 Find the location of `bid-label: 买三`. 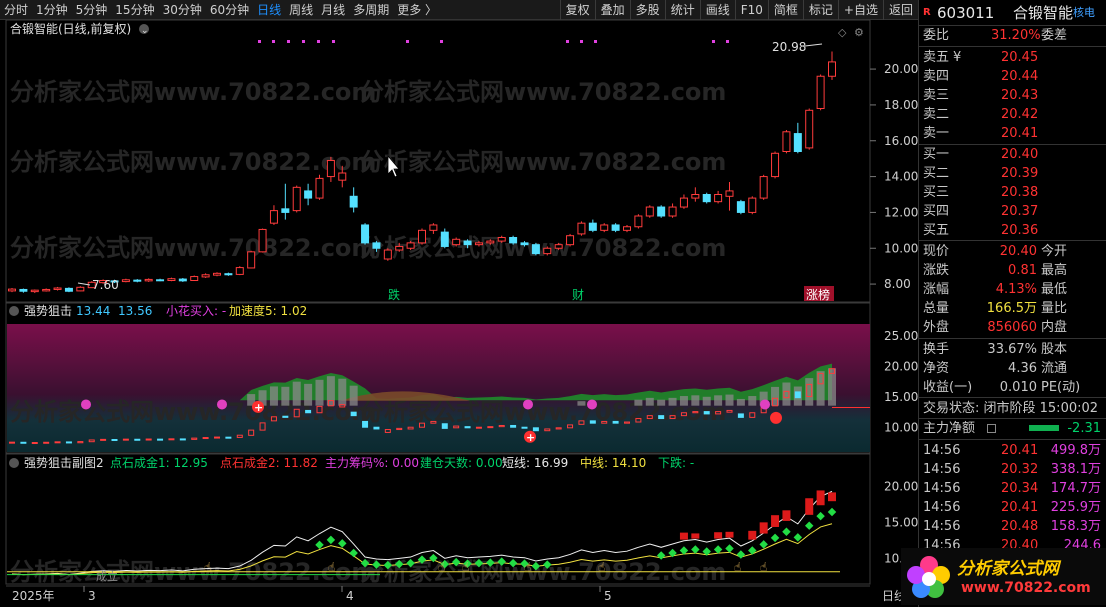

bid-label: 买三 is located at coordinates (936, 192).